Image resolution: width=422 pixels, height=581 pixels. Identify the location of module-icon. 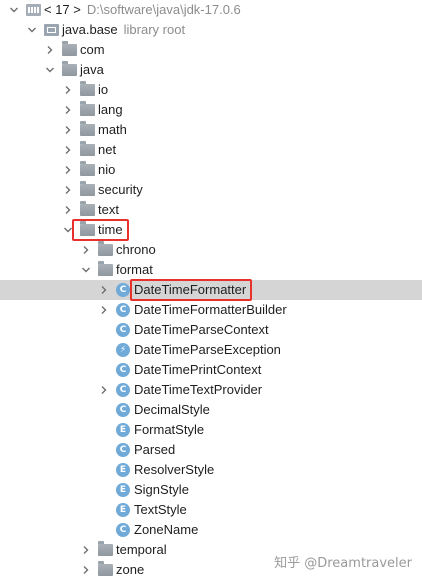
(51, 30).